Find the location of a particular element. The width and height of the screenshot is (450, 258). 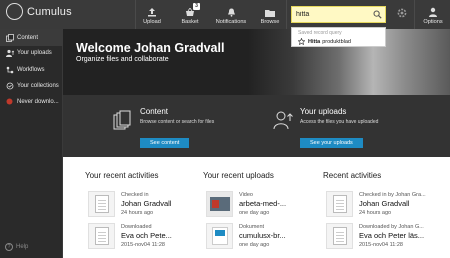

collection-icon is located at coordinates (9, 86).